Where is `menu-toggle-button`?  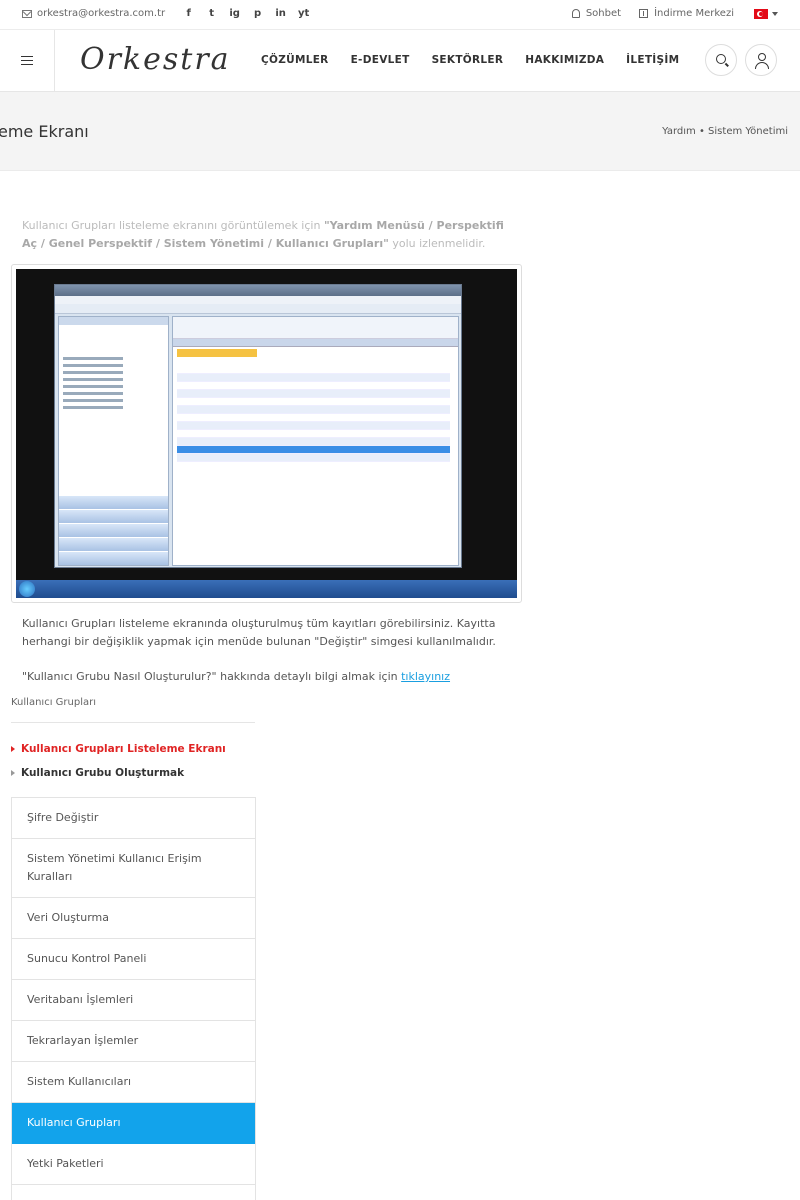
menu-toggle-button is located at coordinates (27, 60).